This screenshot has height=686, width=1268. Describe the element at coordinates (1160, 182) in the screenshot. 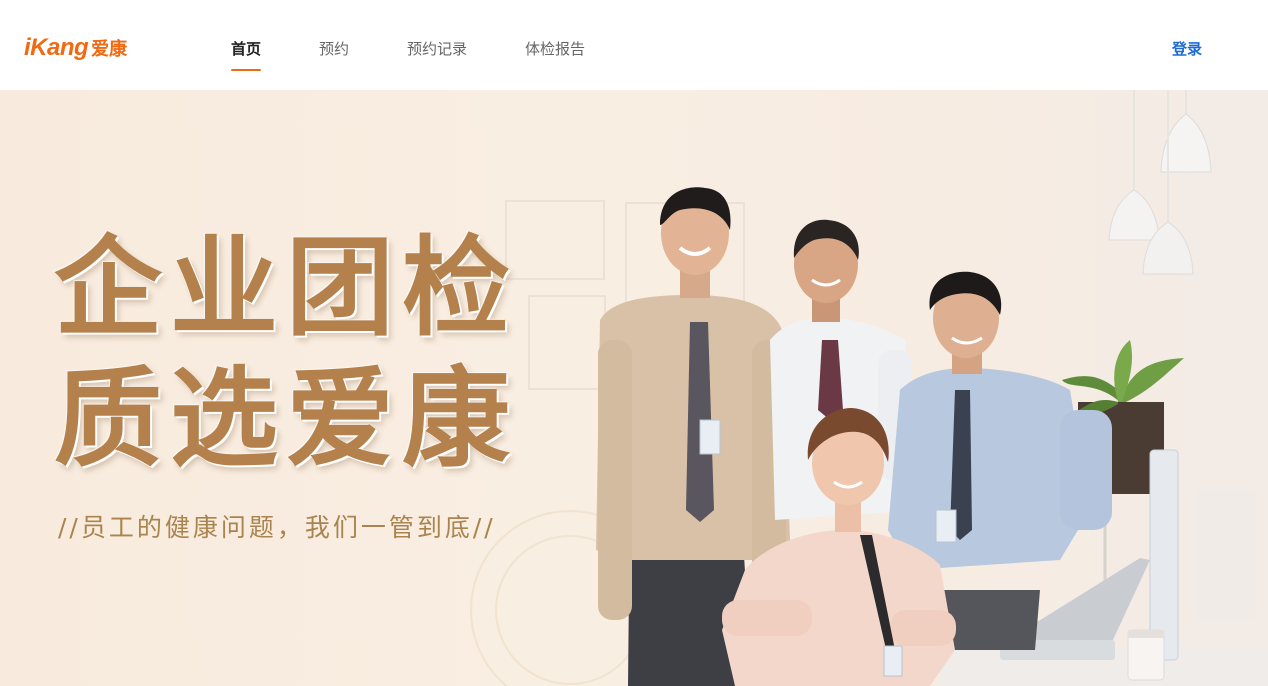

I see `pendant-lamp-icon` at that location.